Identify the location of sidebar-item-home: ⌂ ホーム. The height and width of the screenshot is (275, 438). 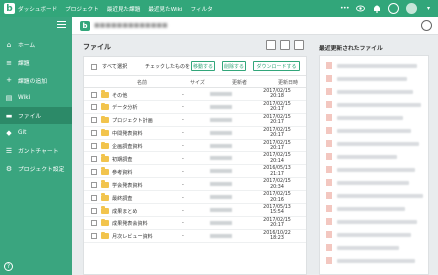
(36, 45).